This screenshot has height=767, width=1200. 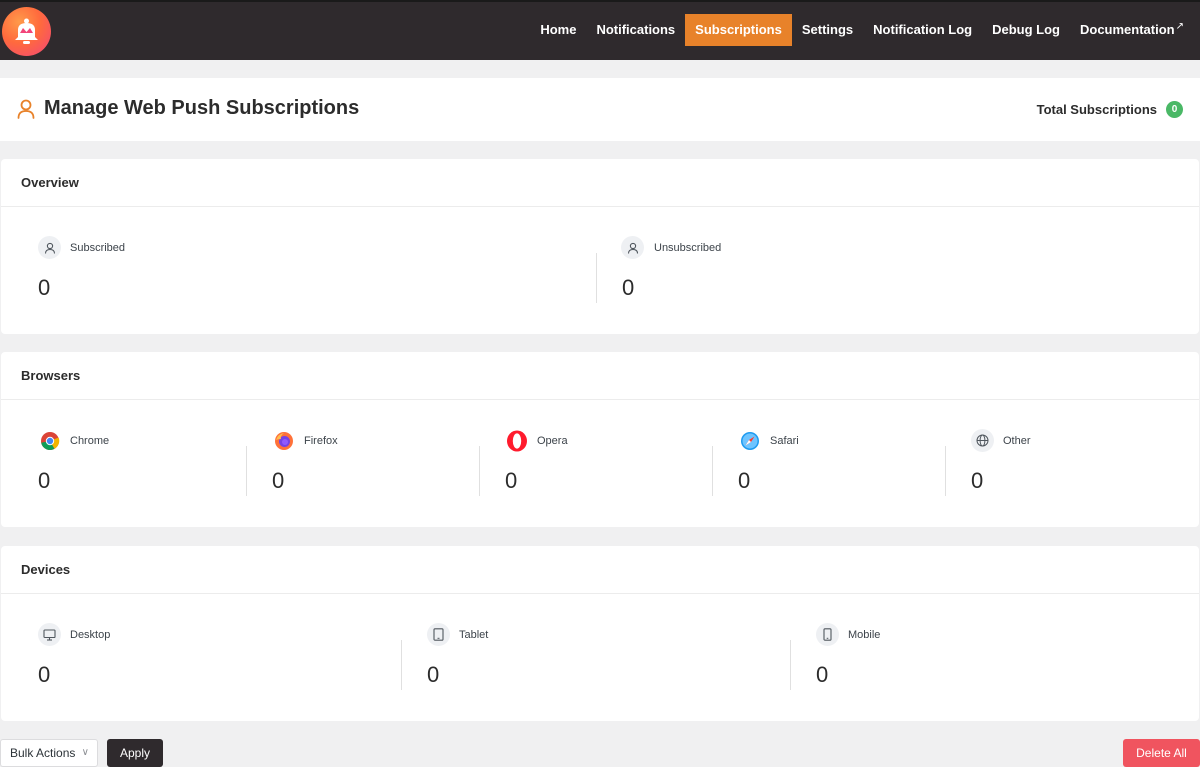 I want to click on nav-notification-log: Notification Log, so click(x=922, y=30).